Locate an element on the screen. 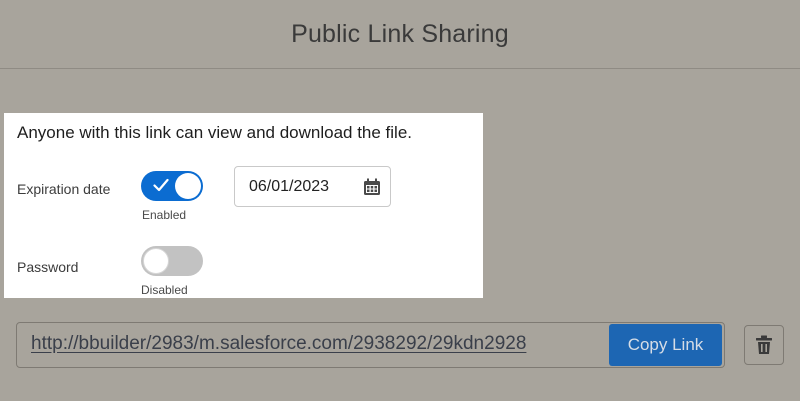 This screenshot has height=401, width=800. page-title: Public Link Sharing is located at coordinates (400, 33).